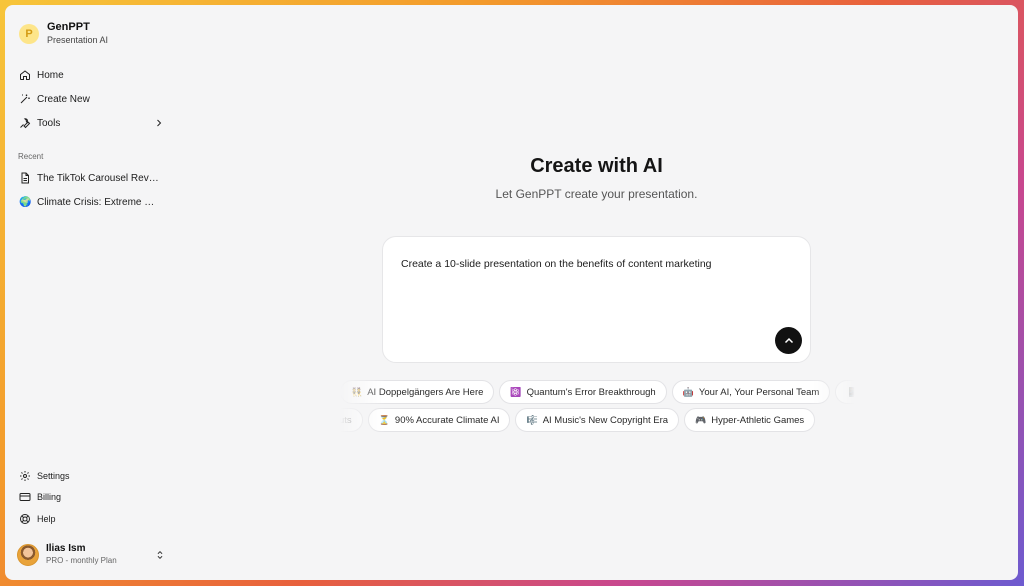  I want to click on nav-item-label: Settings, so click(53, 475).